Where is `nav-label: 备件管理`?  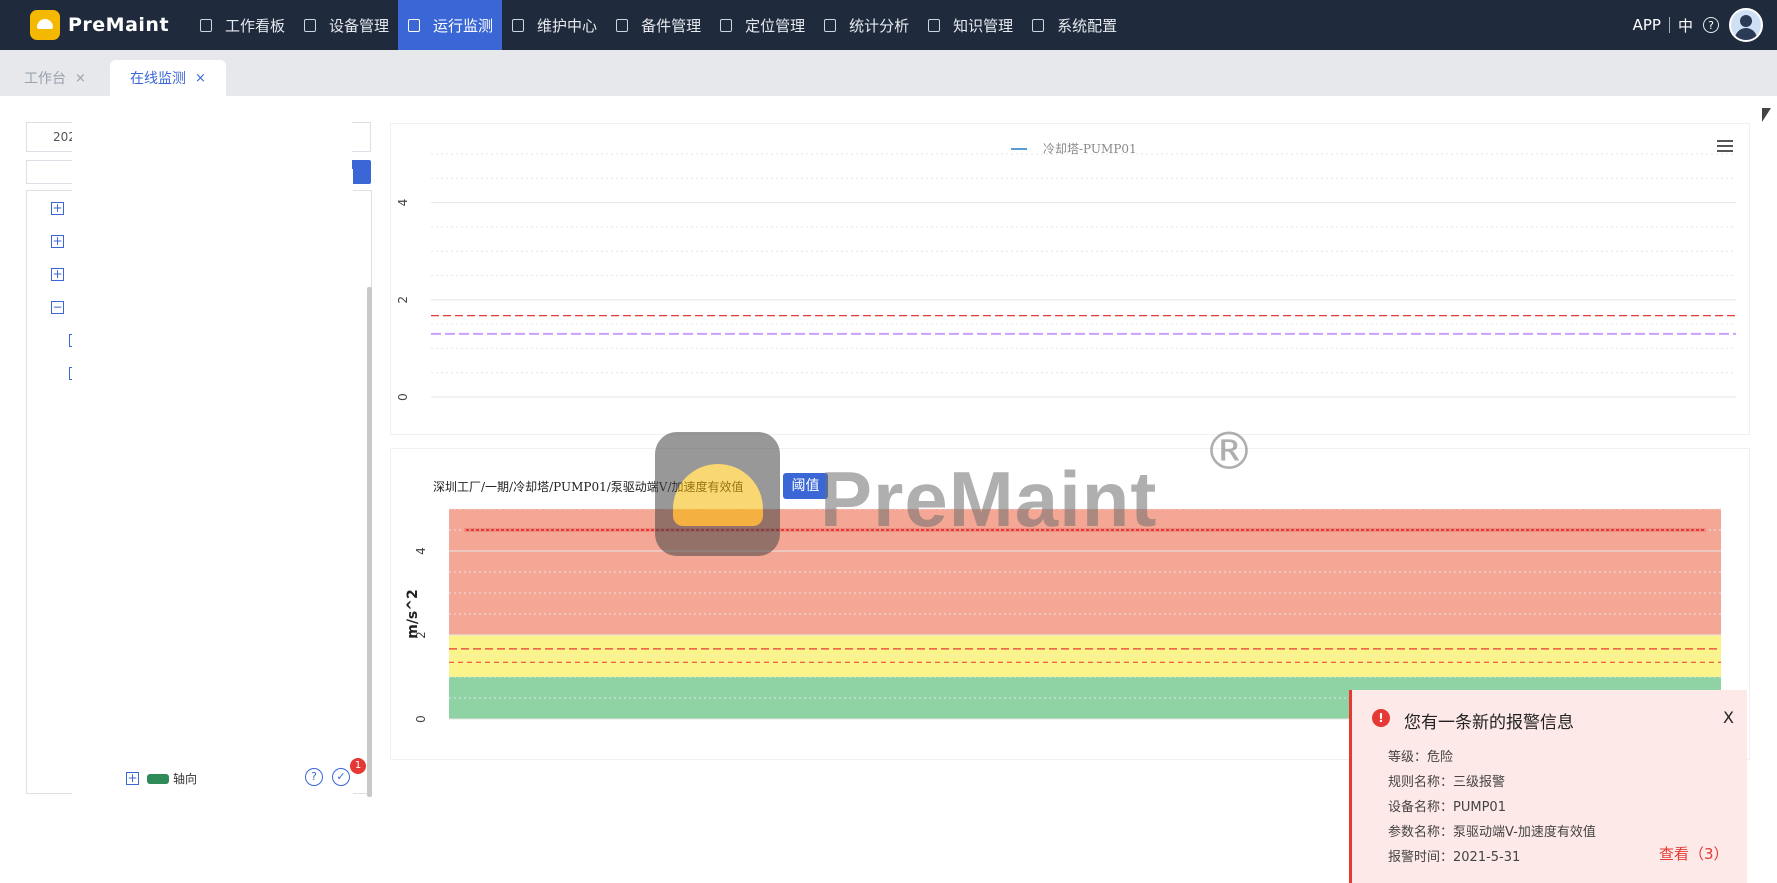
nav-label: 备件管理 is located at coordinates (671, 25).